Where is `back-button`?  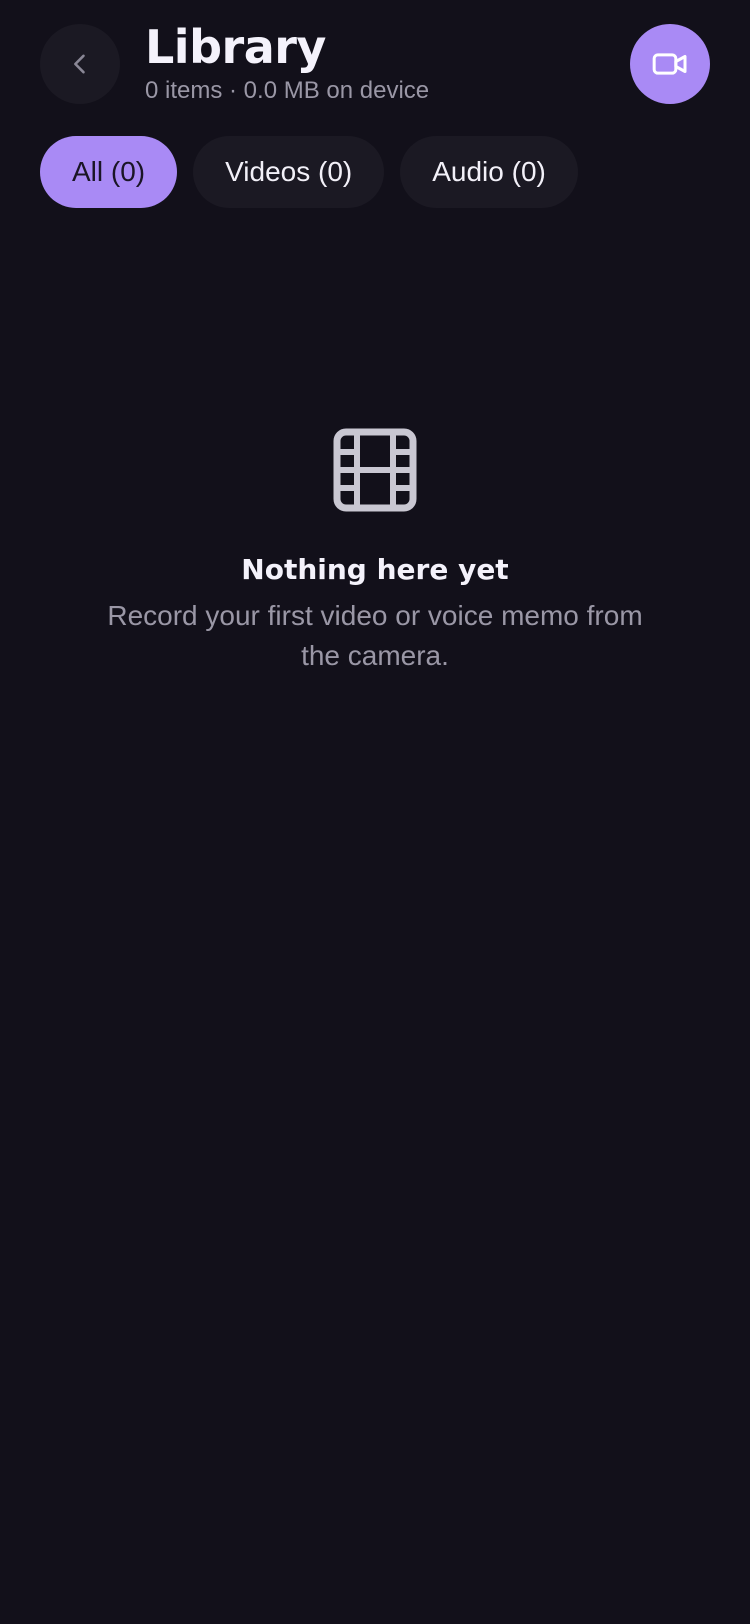
back-button is located at coordinates (80, 64).